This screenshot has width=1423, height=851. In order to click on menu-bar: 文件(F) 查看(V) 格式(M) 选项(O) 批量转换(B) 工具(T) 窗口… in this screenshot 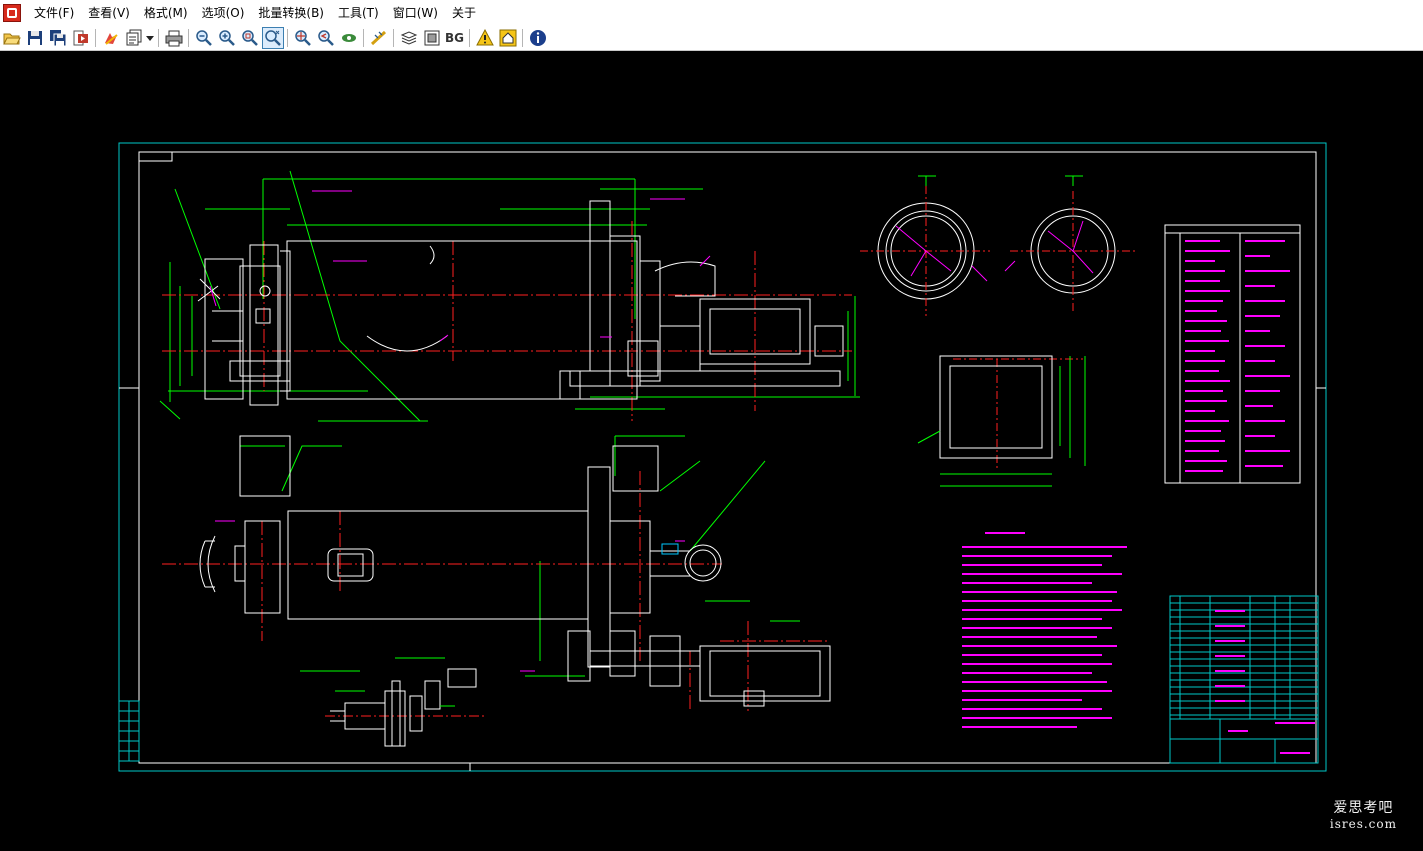, I will do `click(711, 13)`.